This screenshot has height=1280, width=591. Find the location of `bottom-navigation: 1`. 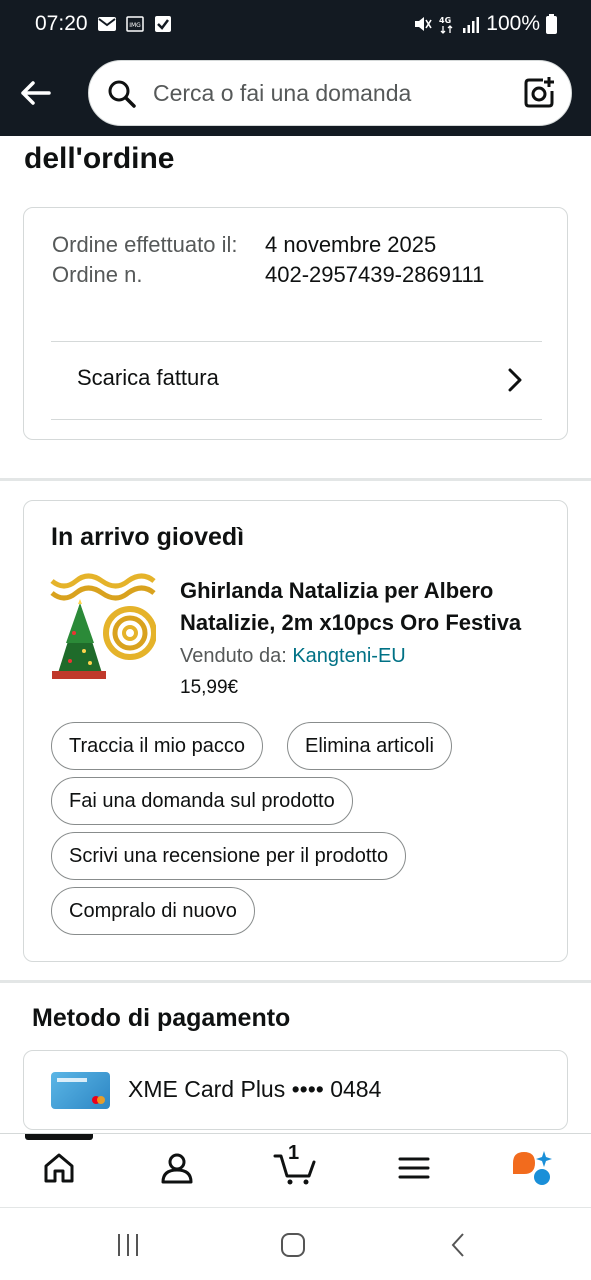

bottom-navigation: 1 is located at coordinates (295, 1170).